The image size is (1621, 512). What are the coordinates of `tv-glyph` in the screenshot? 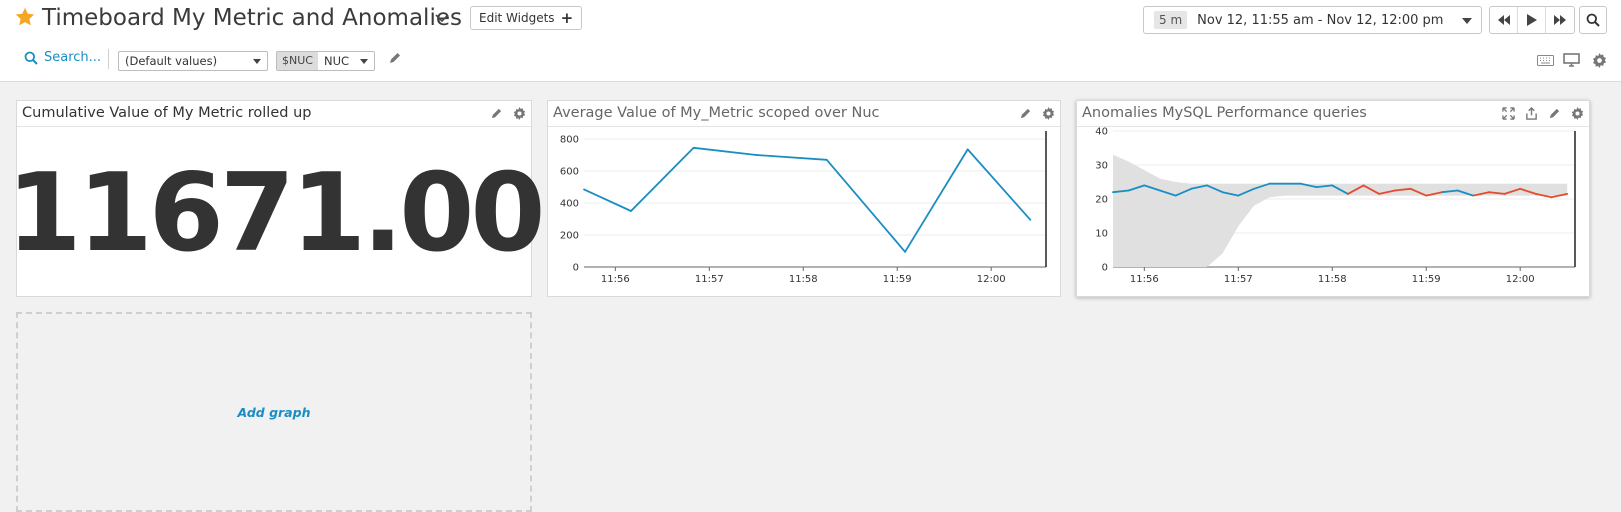 It's located at (1571, 60).